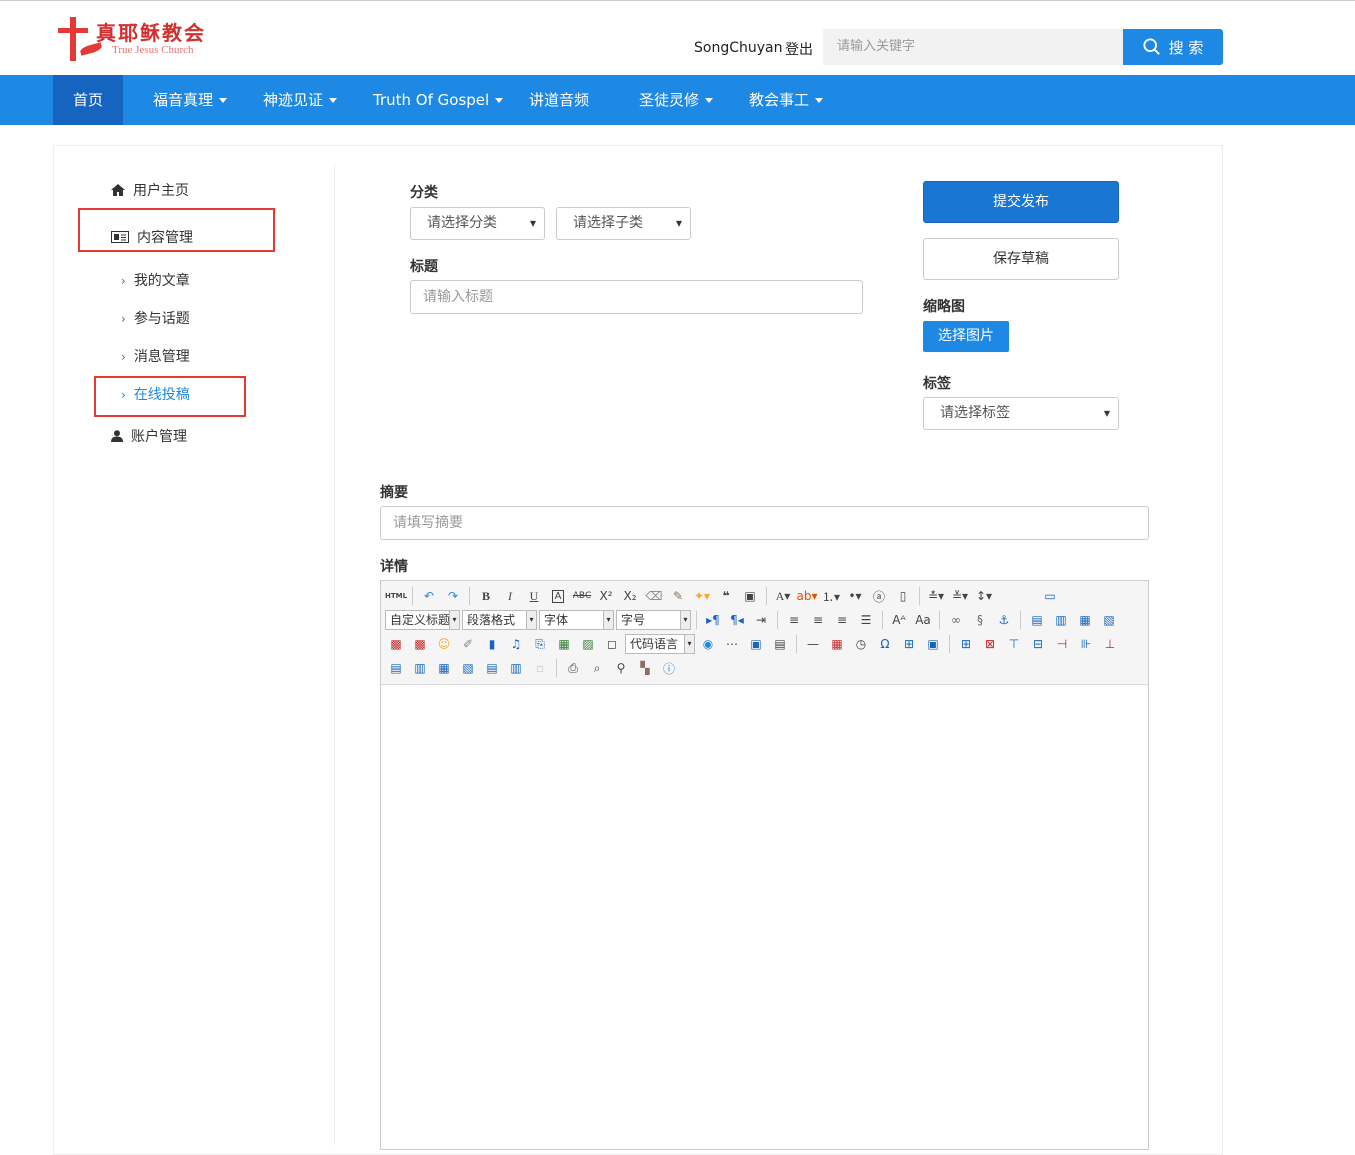 This screenshot has height=1155, width=1355. I want to click on select-all-icon: ⓐ, so click(879, 596).